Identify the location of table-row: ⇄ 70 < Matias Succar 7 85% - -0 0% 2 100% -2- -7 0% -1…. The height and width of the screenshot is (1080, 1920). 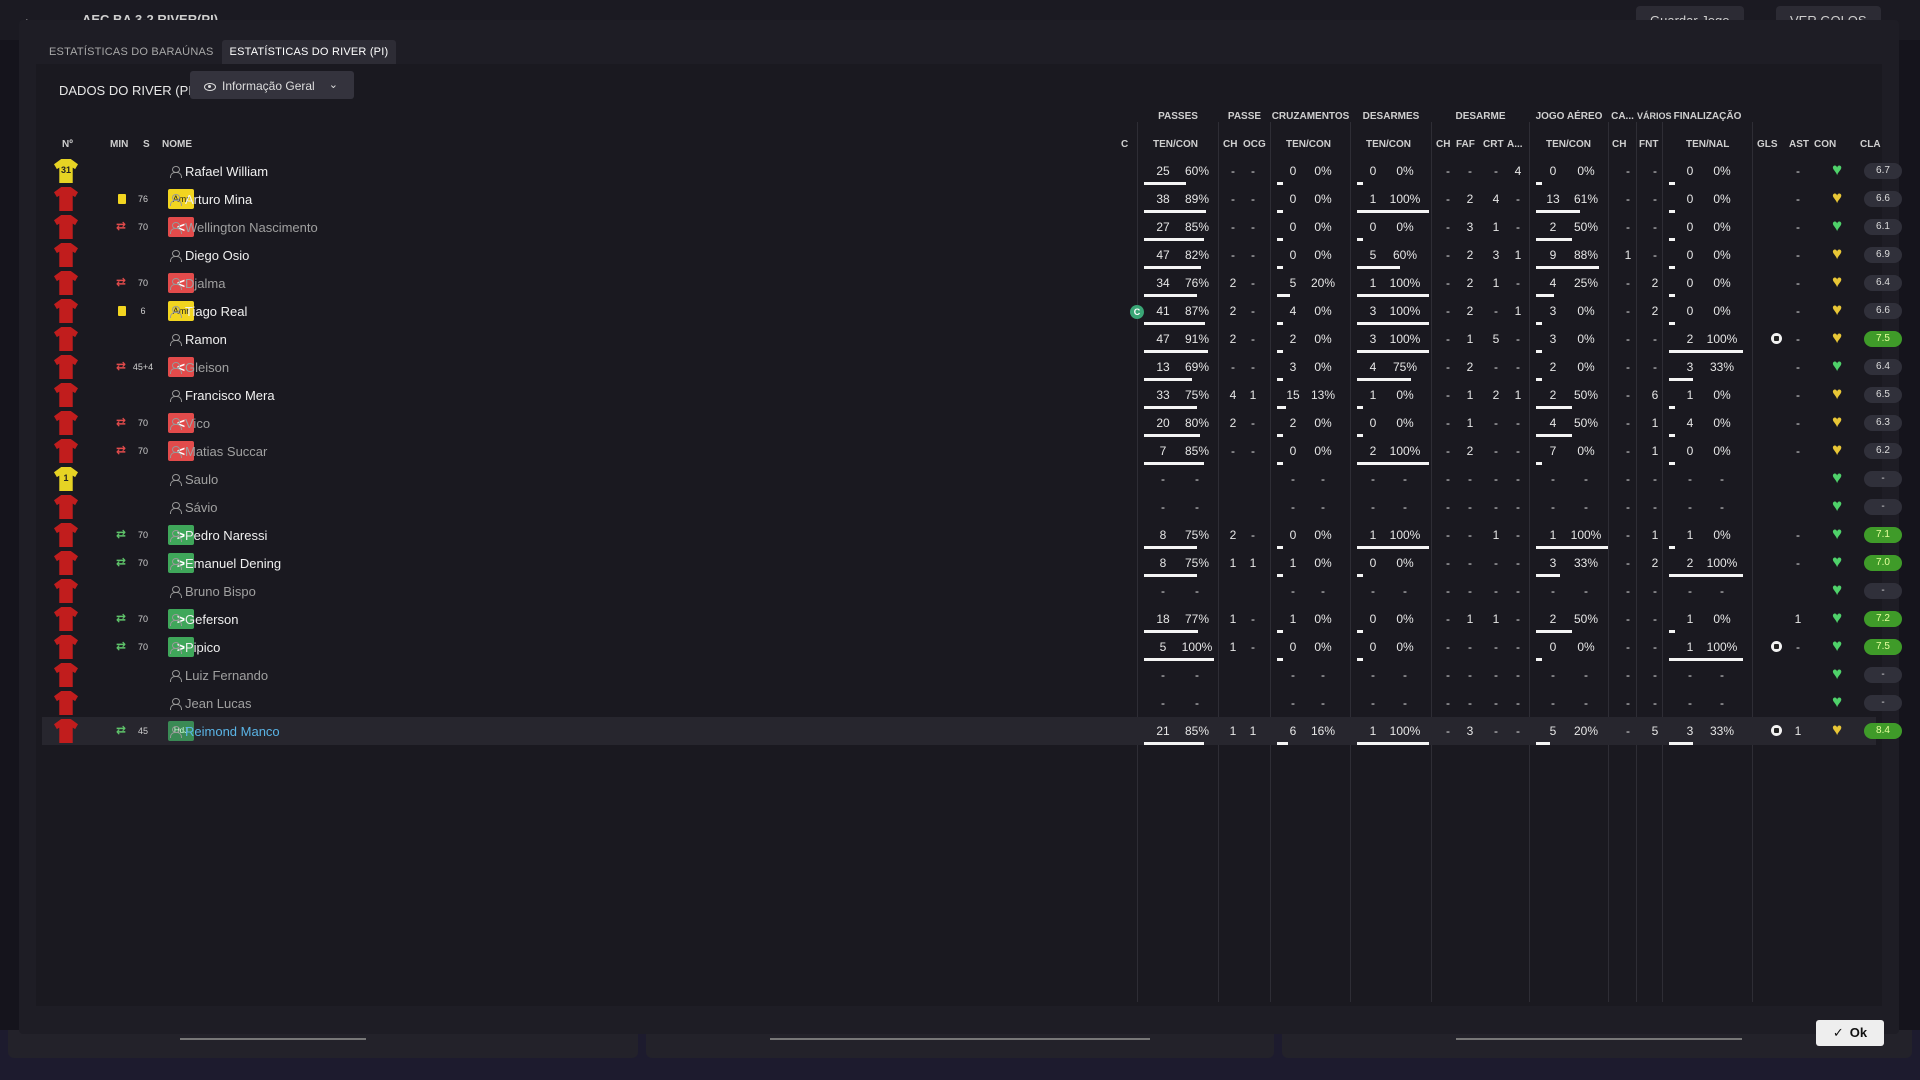
(972, 451).